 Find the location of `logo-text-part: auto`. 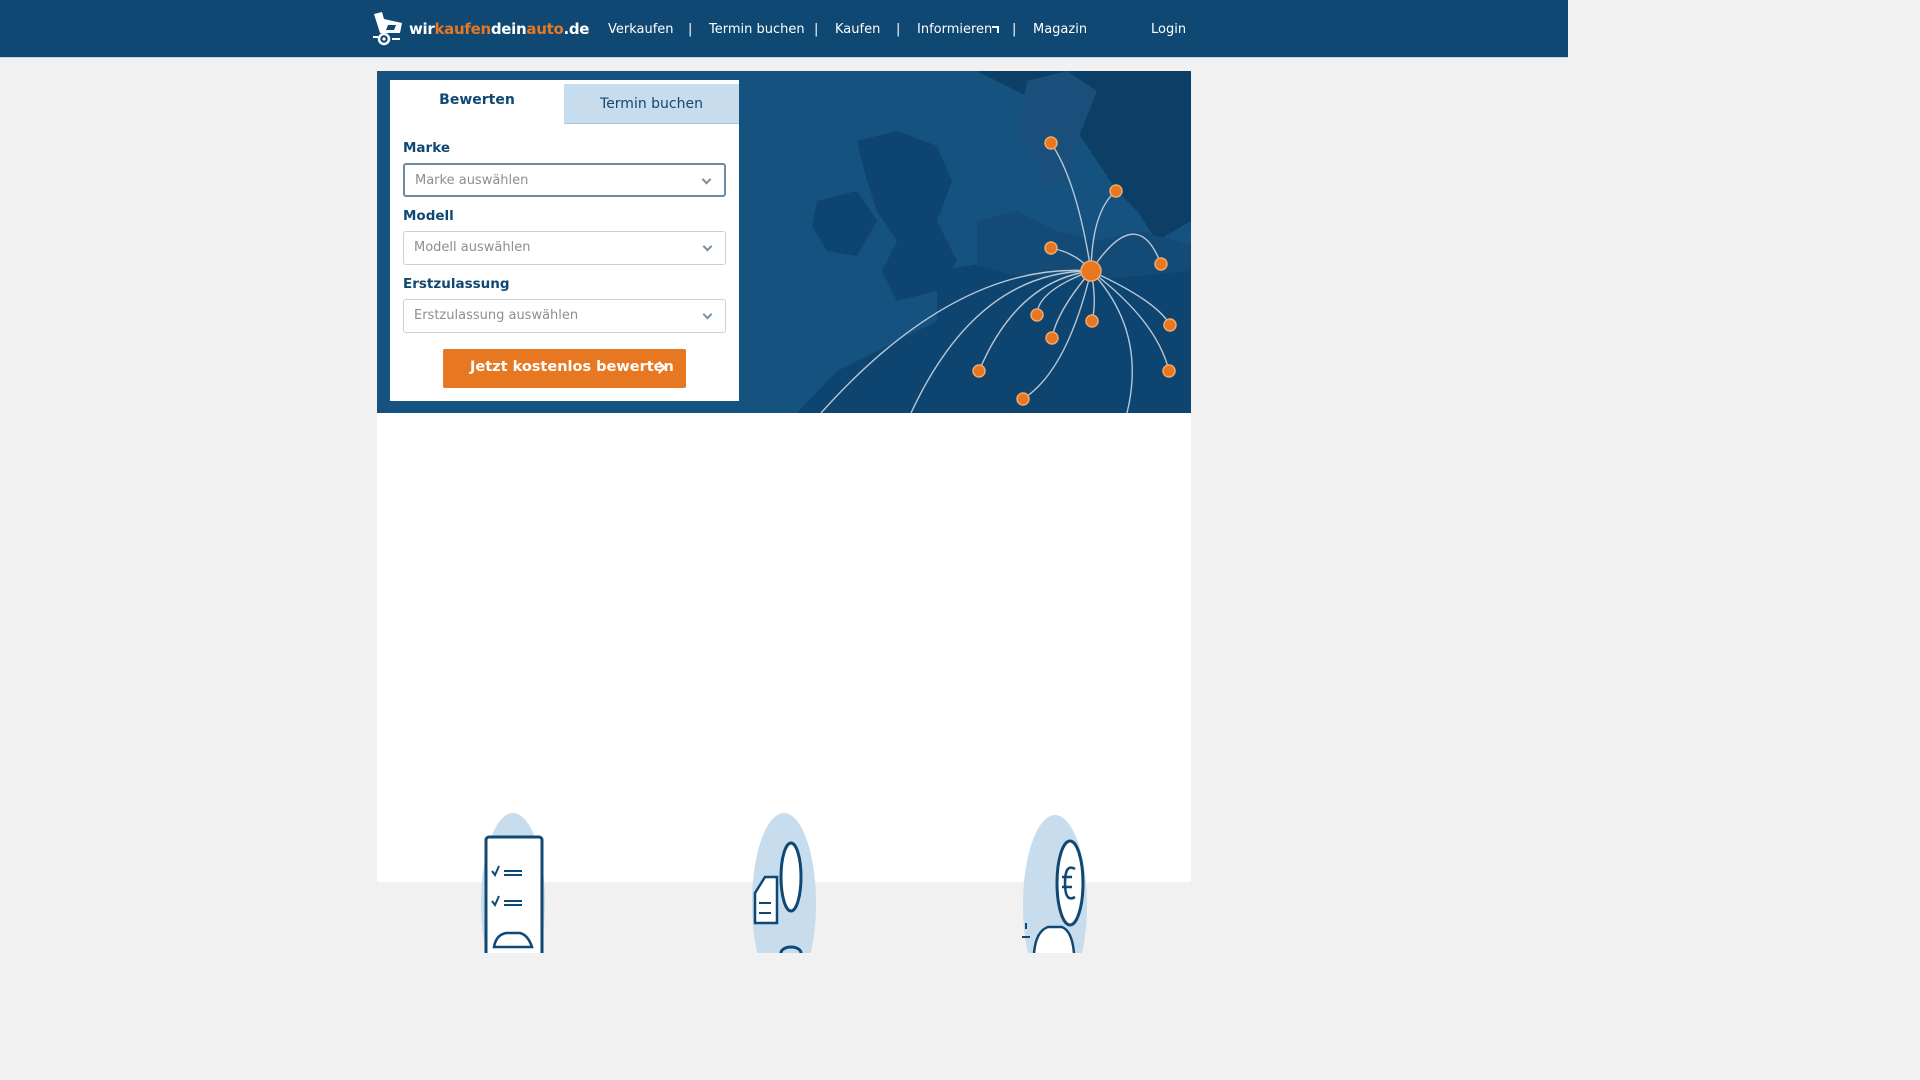

logo-text-part: auto is located at coordinates (545, 29).